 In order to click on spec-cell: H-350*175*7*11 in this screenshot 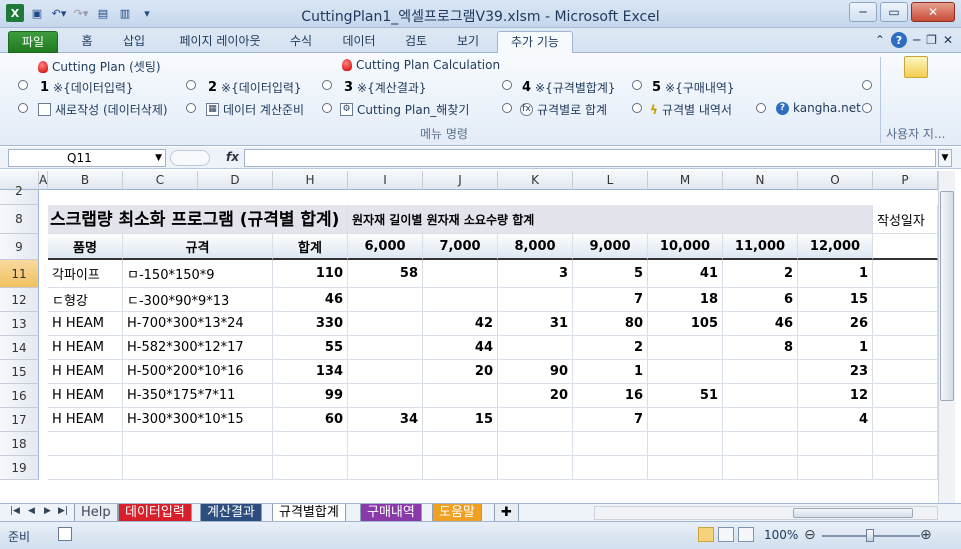, I will do `click(198, 396)`.